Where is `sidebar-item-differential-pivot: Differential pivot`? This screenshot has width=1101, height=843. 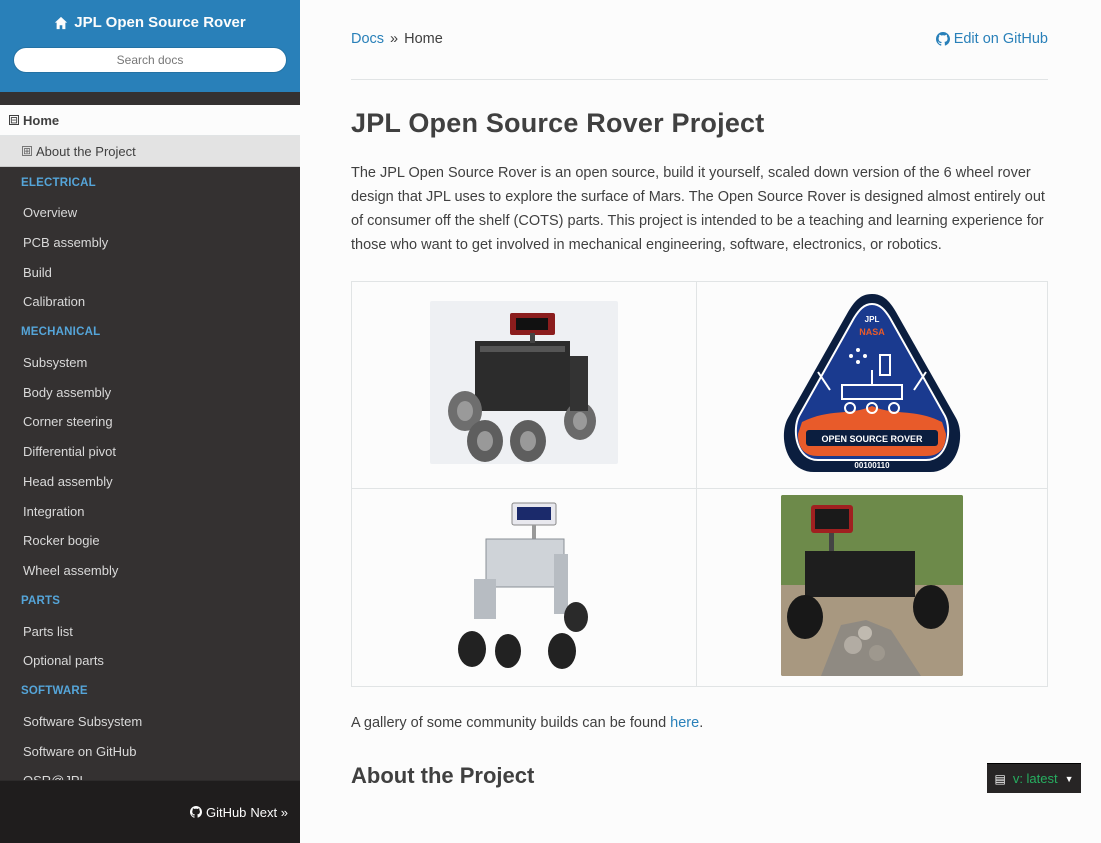
sidebar-item-differential-pivot: Differential pivot is located at coordinates (150, 452).